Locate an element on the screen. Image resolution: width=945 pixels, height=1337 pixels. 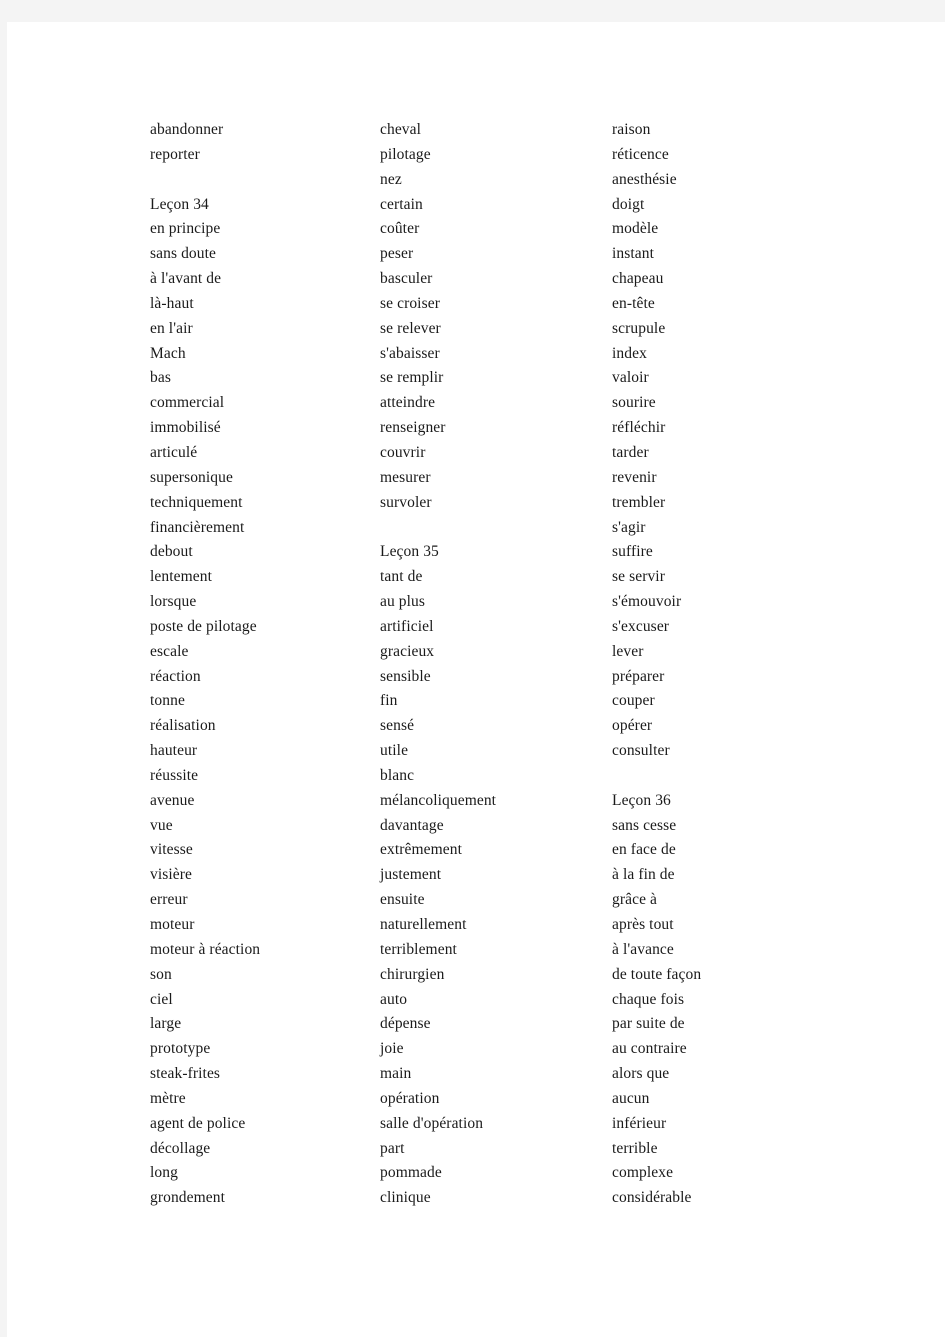
vocabulary-entry: là-haut is located at coordinates (172, 303).